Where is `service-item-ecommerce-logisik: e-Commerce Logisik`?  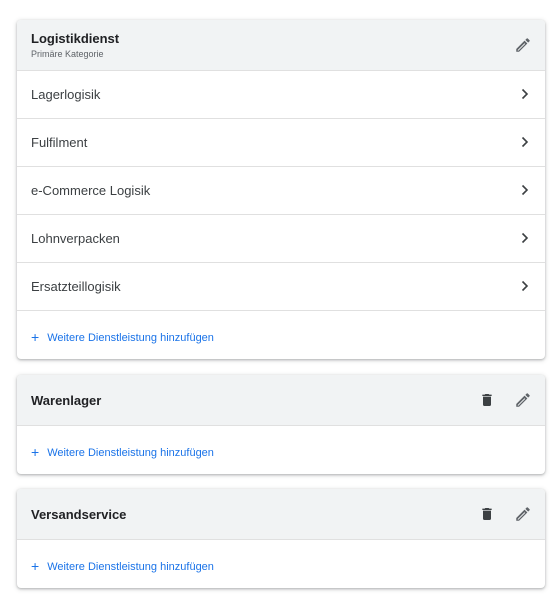
service-item-ecommerce-logisik: e-Commerce Logisik is located at coordinates (281, 191).